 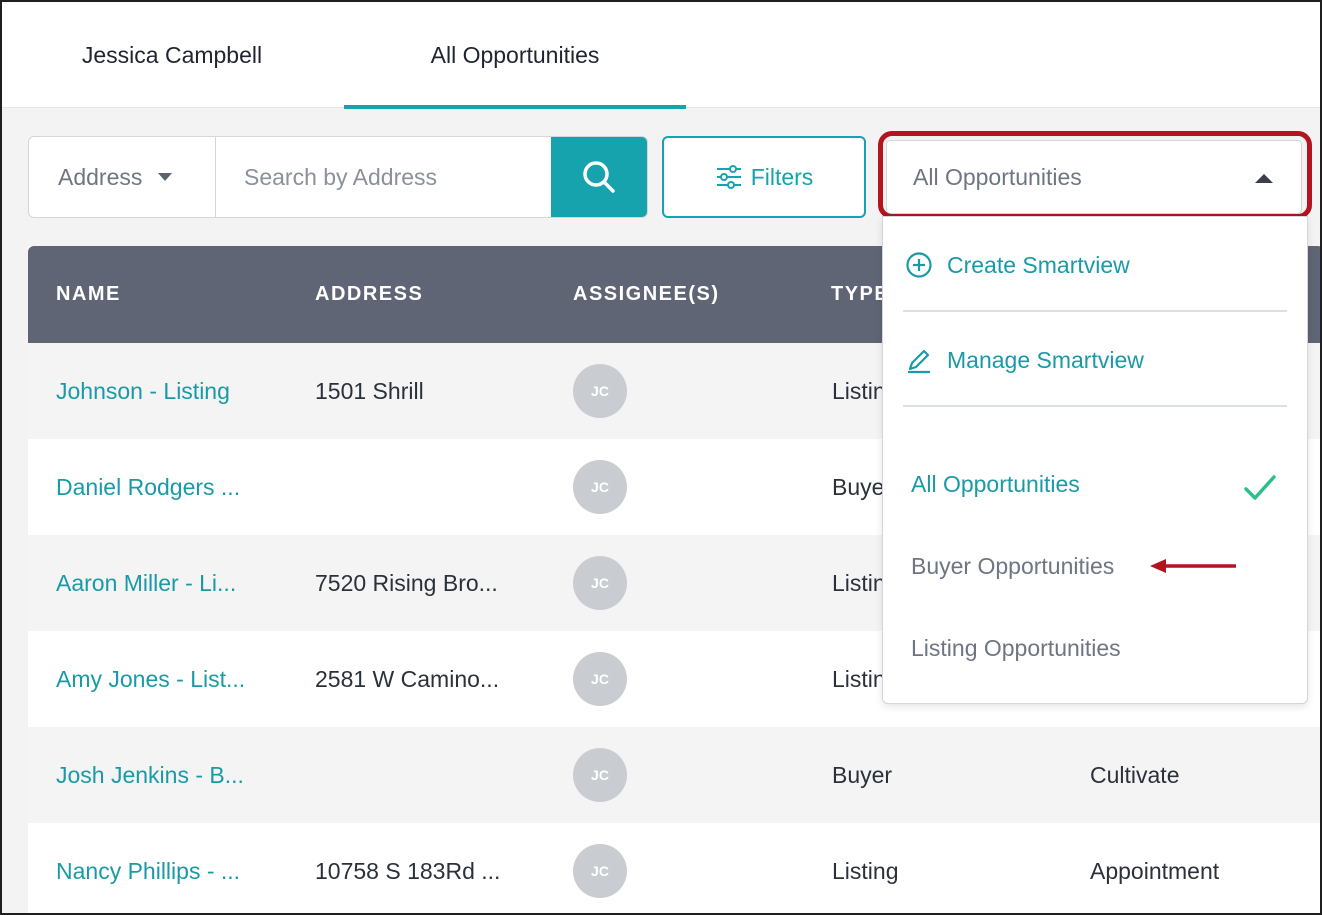 What do you see at coordinates (919, 265) in the screenshot?
I see `plus-circle-icon` at bounding box center [919, 265].